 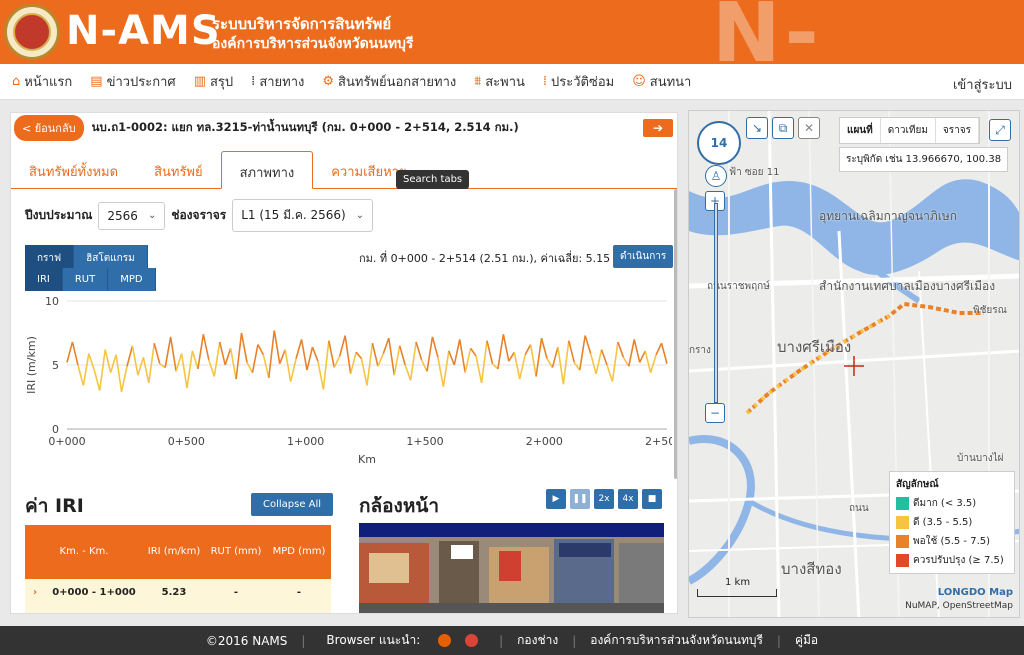 I want to click on nav-home: ⌂ หน้าแรก, so click(x=42, y=81).